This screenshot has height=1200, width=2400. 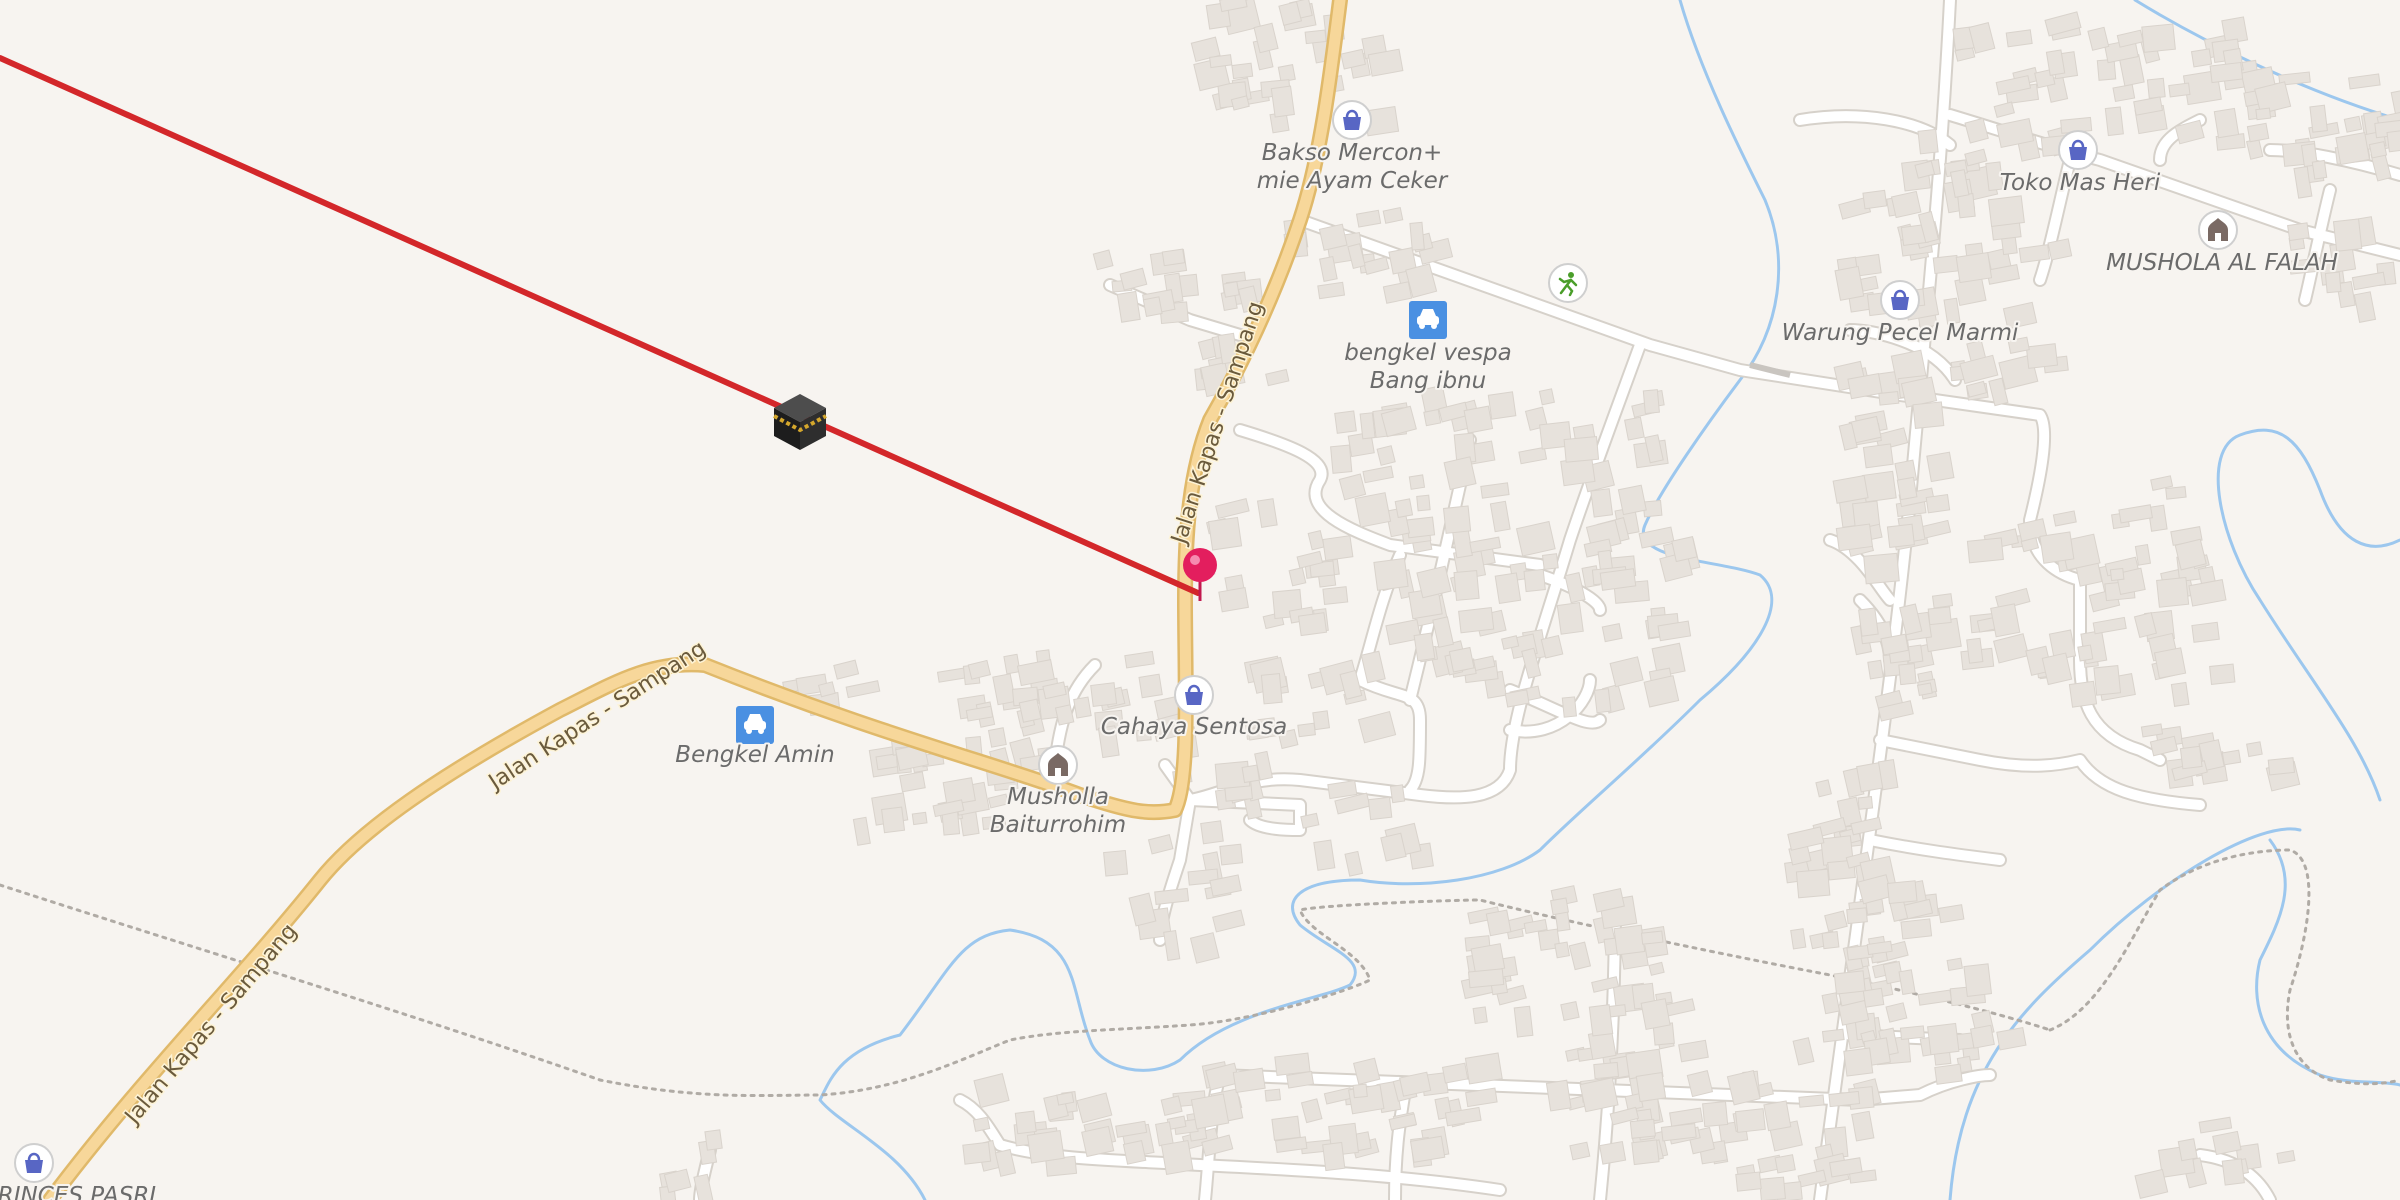 What do you see at coordinates (2222, 263) in the screenshot?
I see `poi-label: MUSHOLA AL FALAH` at bounding box center [2222, 263].